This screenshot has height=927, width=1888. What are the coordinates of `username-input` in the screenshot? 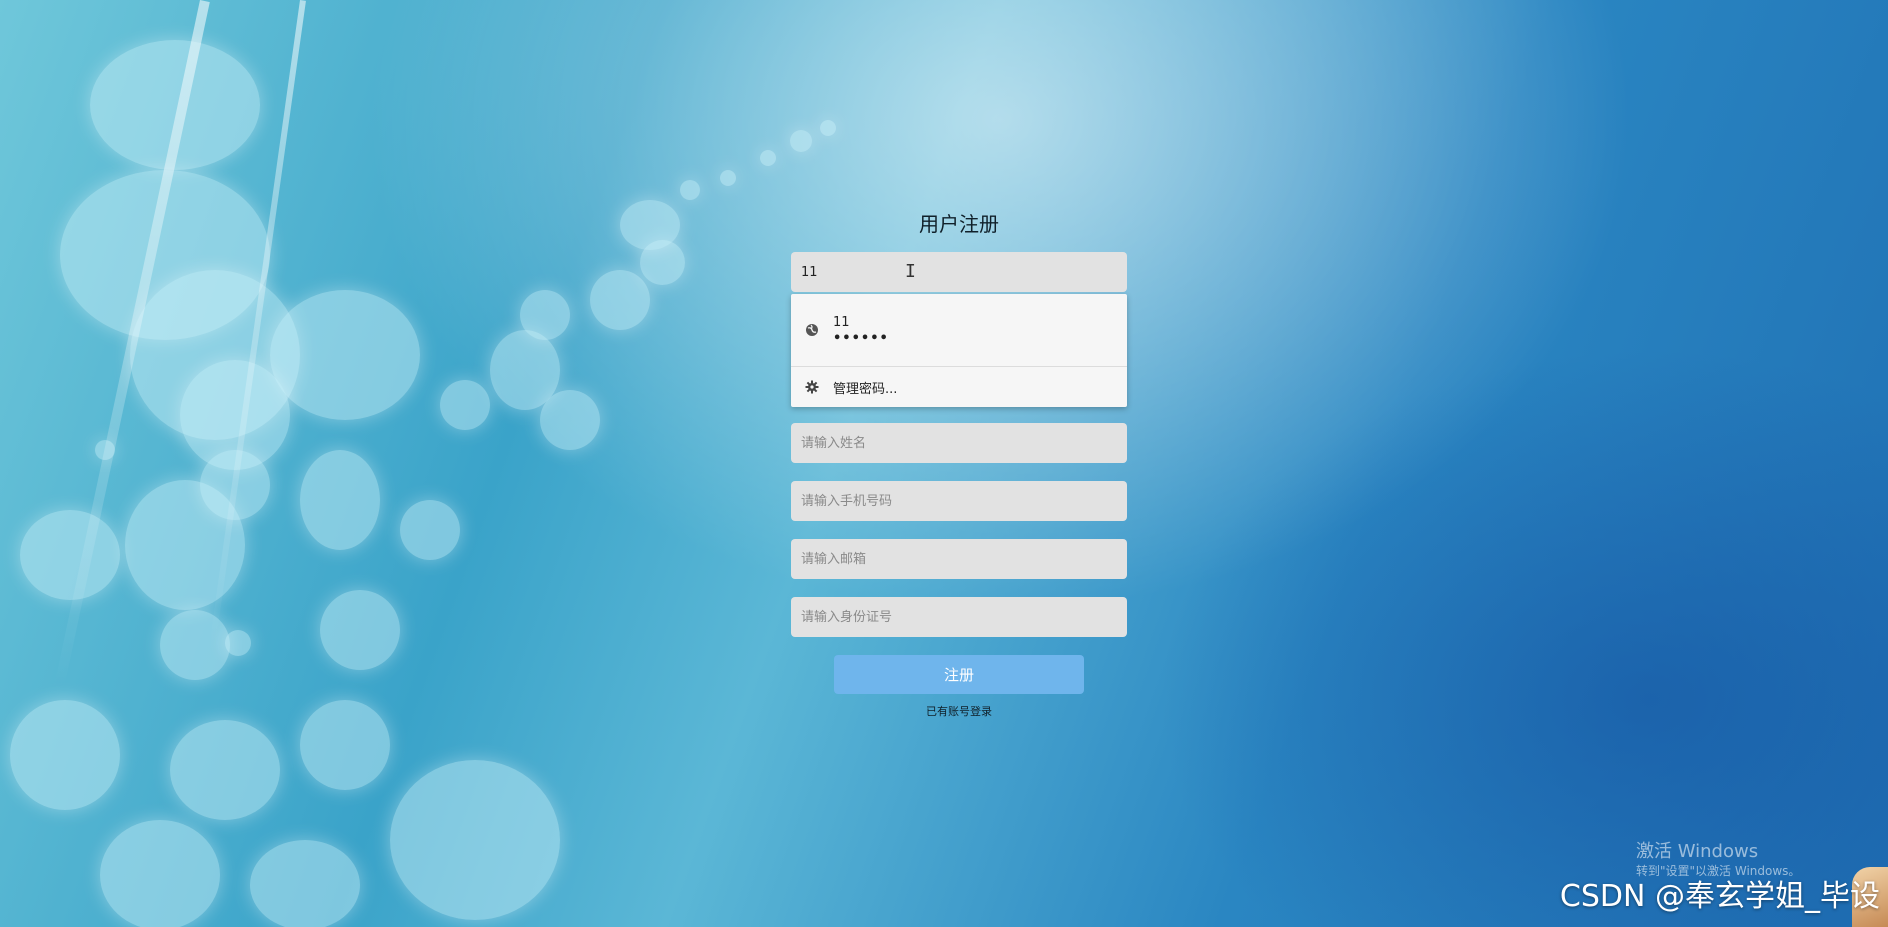 It's located at (959, 272).